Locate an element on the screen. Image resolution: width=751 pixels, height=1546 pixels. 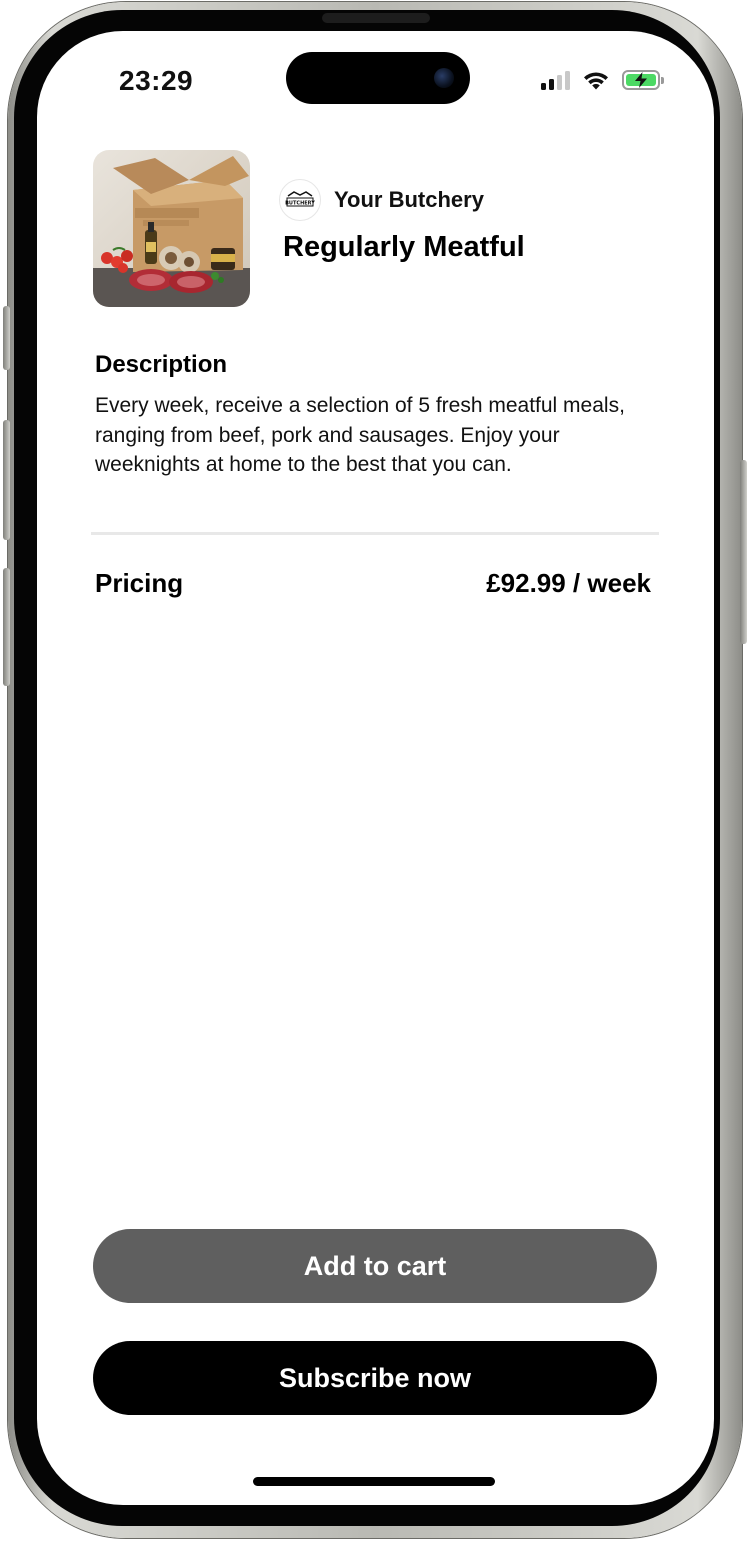
status-icons is located at coordinates (602, 80).